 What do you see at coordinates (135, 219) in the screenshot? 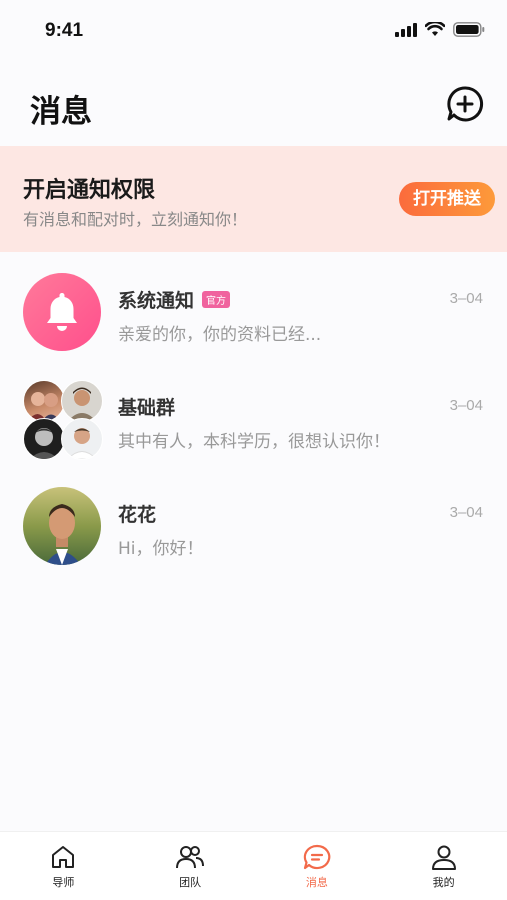
I see `notice-subtitle: 有消息和配对时，立刻通知你！` at bounding box center [135, 219].